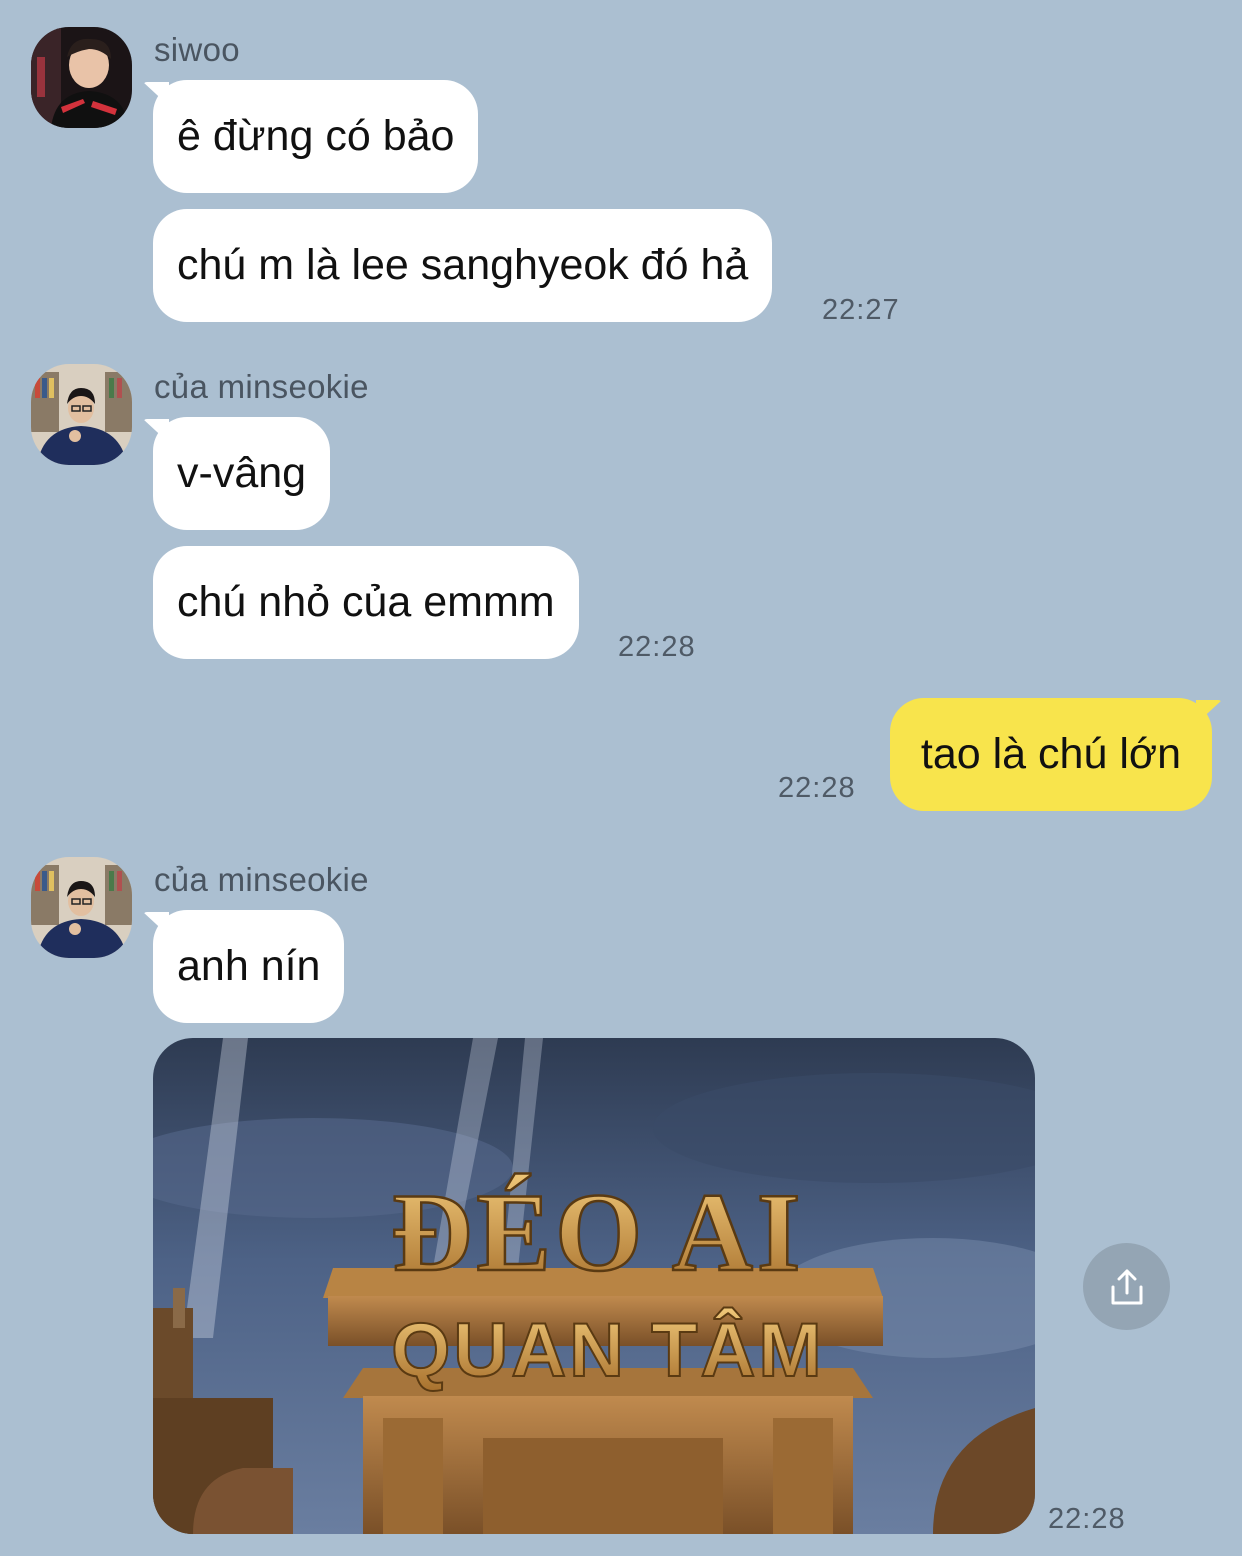 The width and height of the screenshot is (1242, 1556). What do you see at coordinates (598, 1233) in the screenshot?
I see `meme-top-text: ĐÉO AI` at bounding box center [598, 1233].